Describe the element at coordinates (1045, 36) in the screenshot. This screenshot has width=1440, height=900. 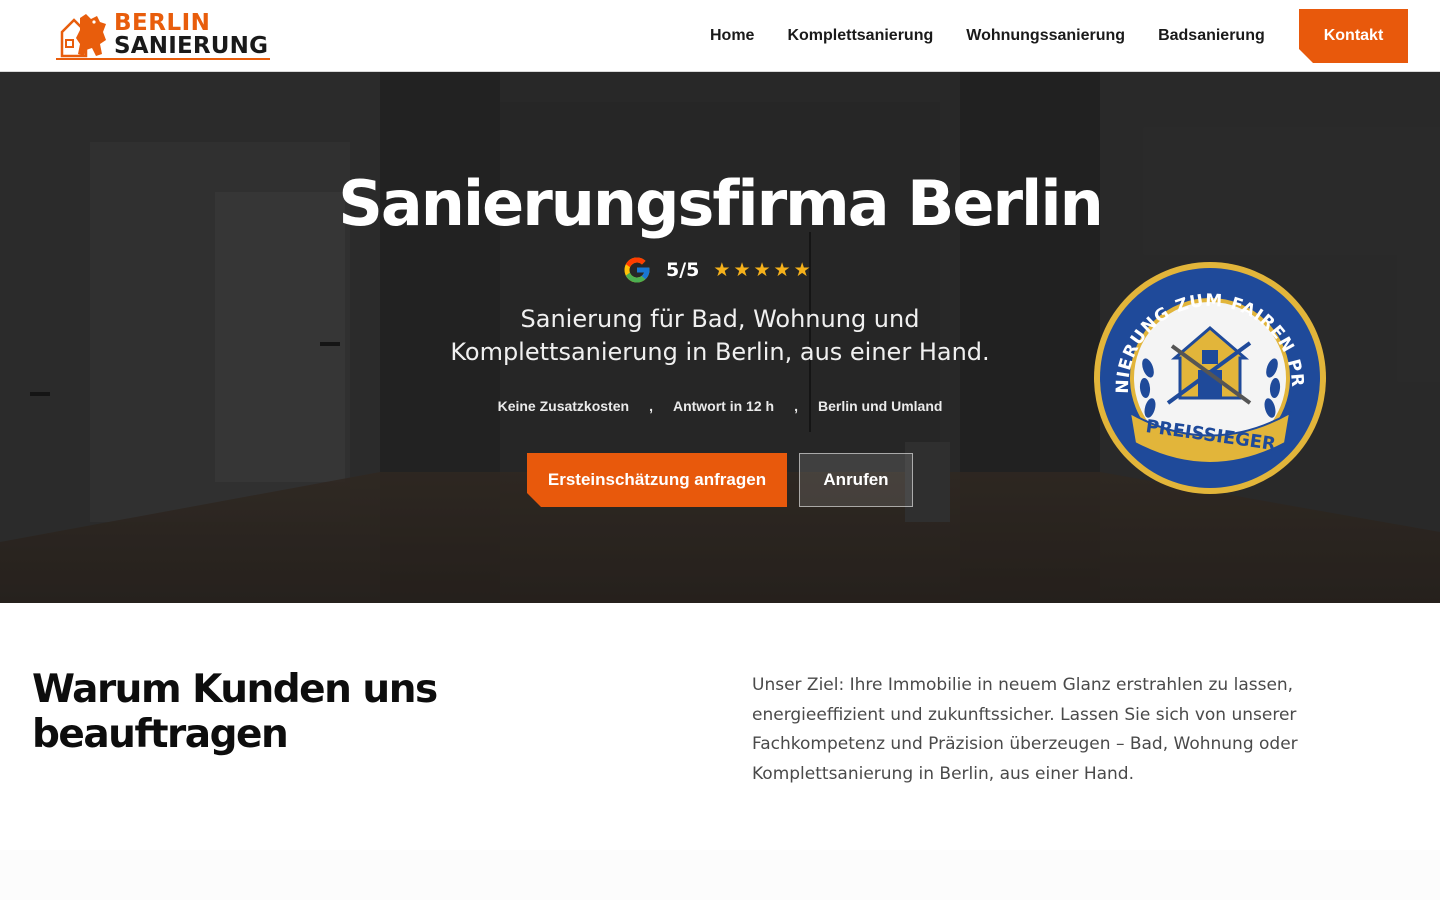
I see `nav-wohnungssanierung: Wohnungssanierung` at that location.